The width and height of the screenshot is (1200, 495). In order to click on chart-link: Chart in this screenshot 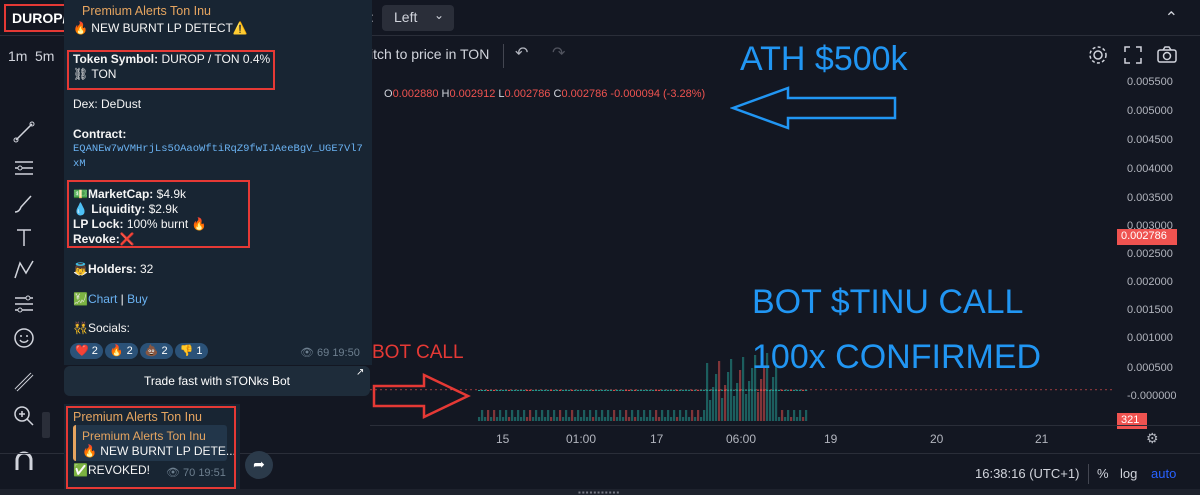, I will do `click(102, 299)`.